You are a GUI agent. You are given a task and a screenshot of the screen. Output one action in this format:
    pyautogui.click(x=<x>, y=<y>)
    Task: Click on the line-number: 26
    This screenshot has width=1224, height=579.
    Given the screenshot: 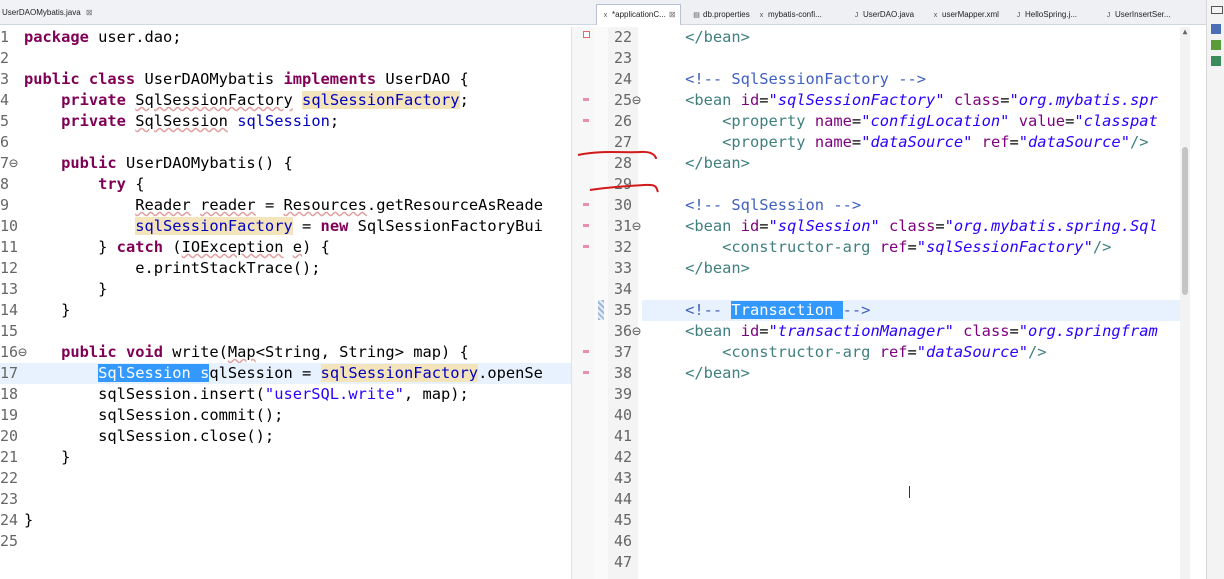 What is the action you would take?
    pyautogui.click(x=623, y=121)
    